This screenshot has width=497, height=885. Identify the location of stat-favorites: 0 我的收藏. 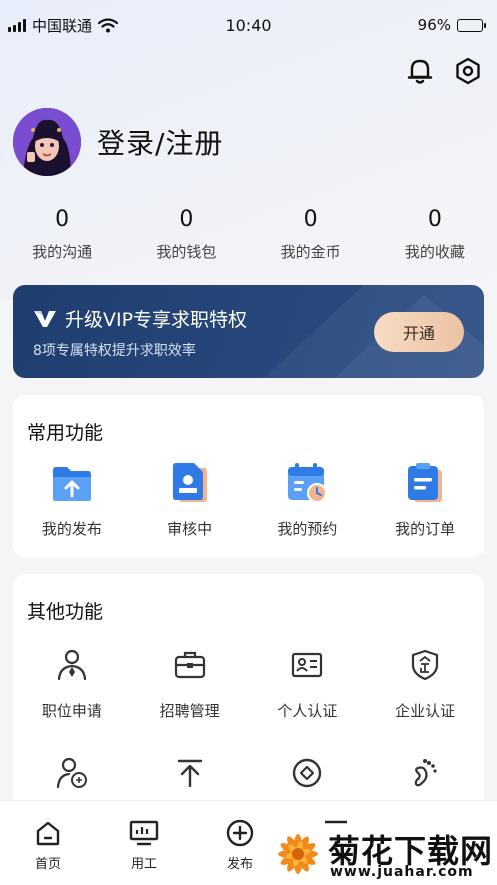
(435, 233).